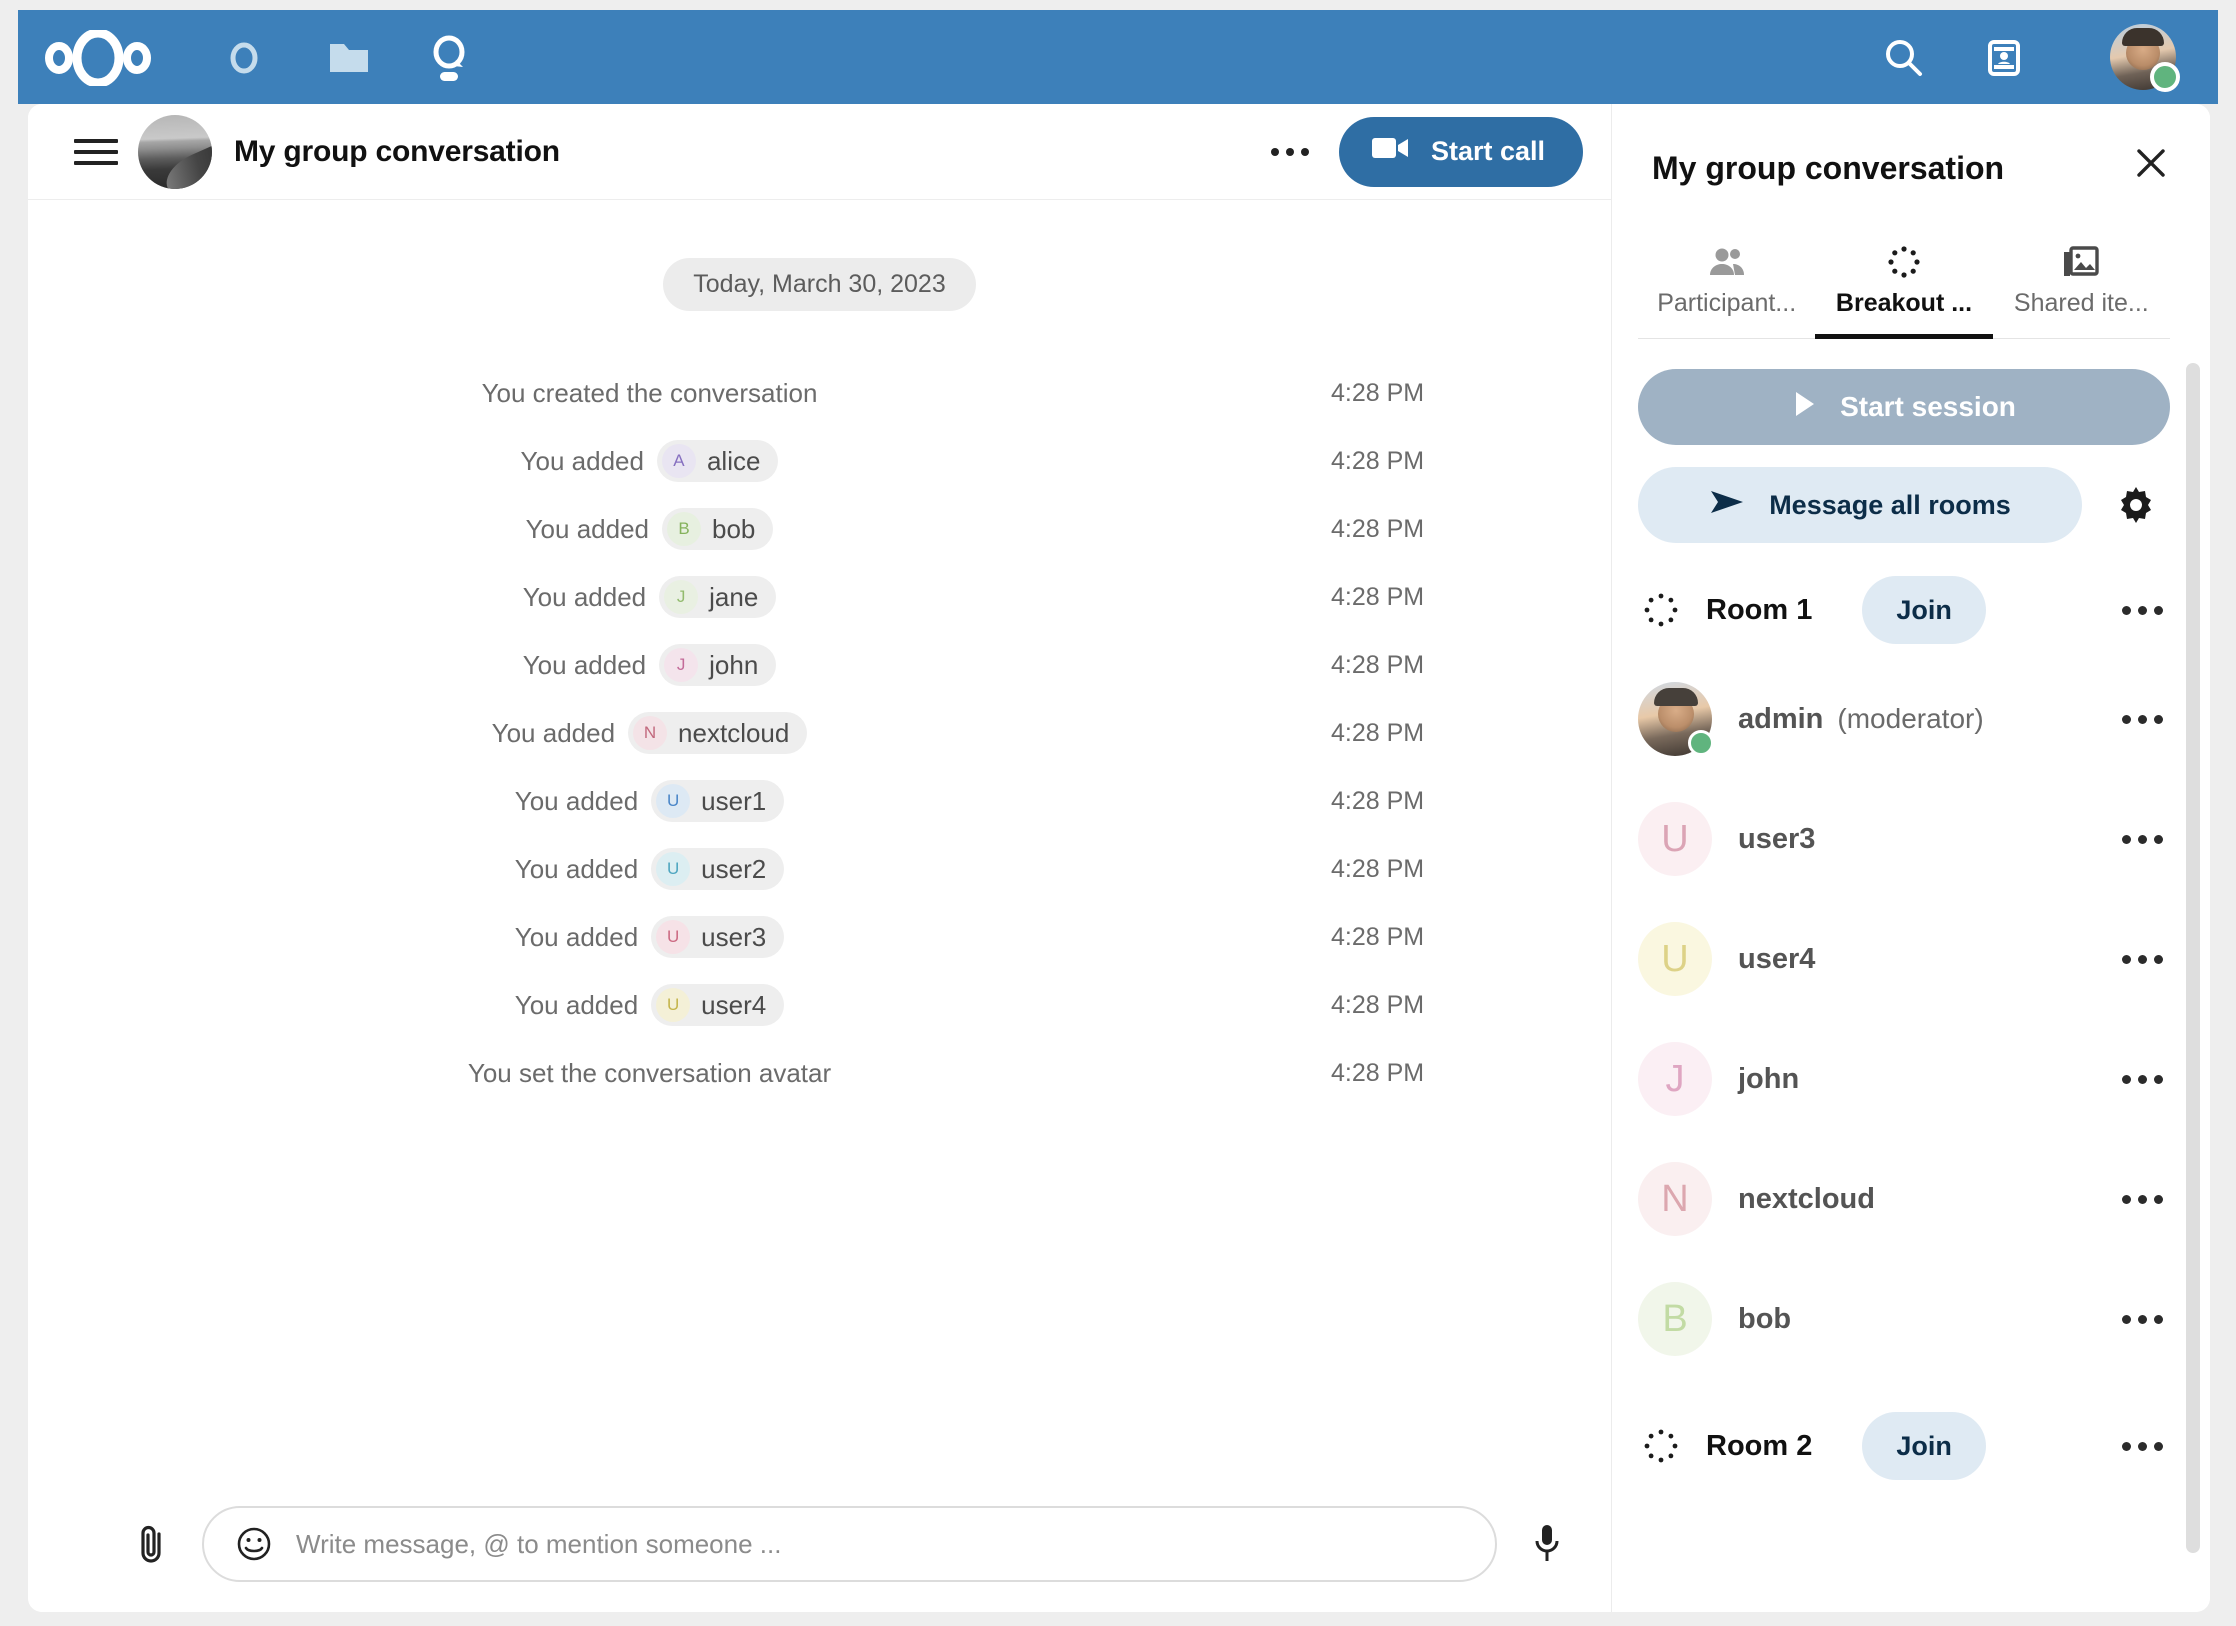 This screenshot has height=1626, width=2236. I want to click on participant-row: Nnextcloud, so click(1904, 1199).